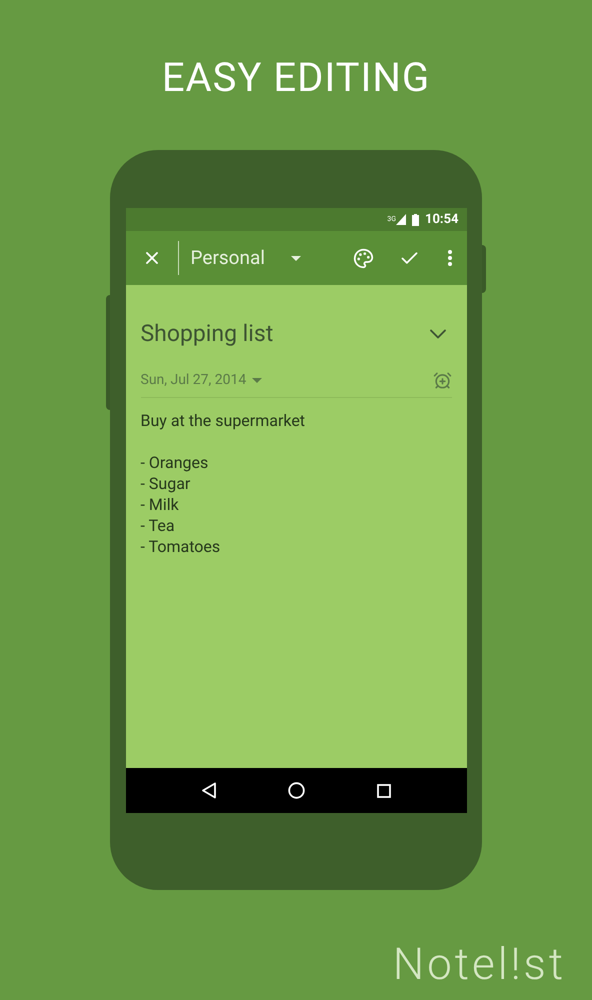 Image resolution: width=592 pixels, height=1000 pixels. Describe the element at coordinates (201, 380) in the screenshot. I see `date-dropdown: Sun, Jul 27, 2014` at that location.